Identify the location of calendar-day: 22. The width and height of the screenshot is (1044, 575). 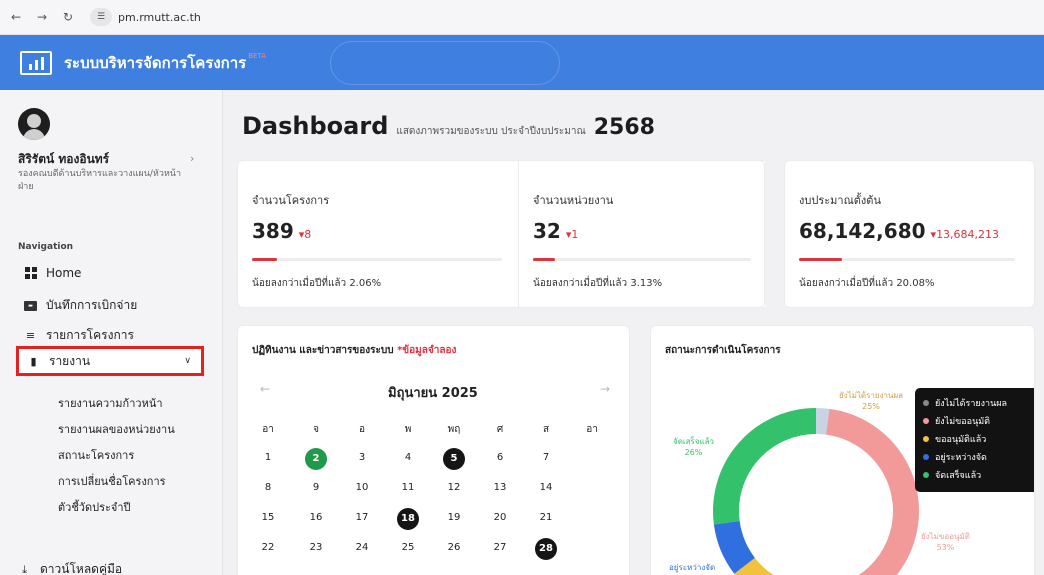
(268, 548).